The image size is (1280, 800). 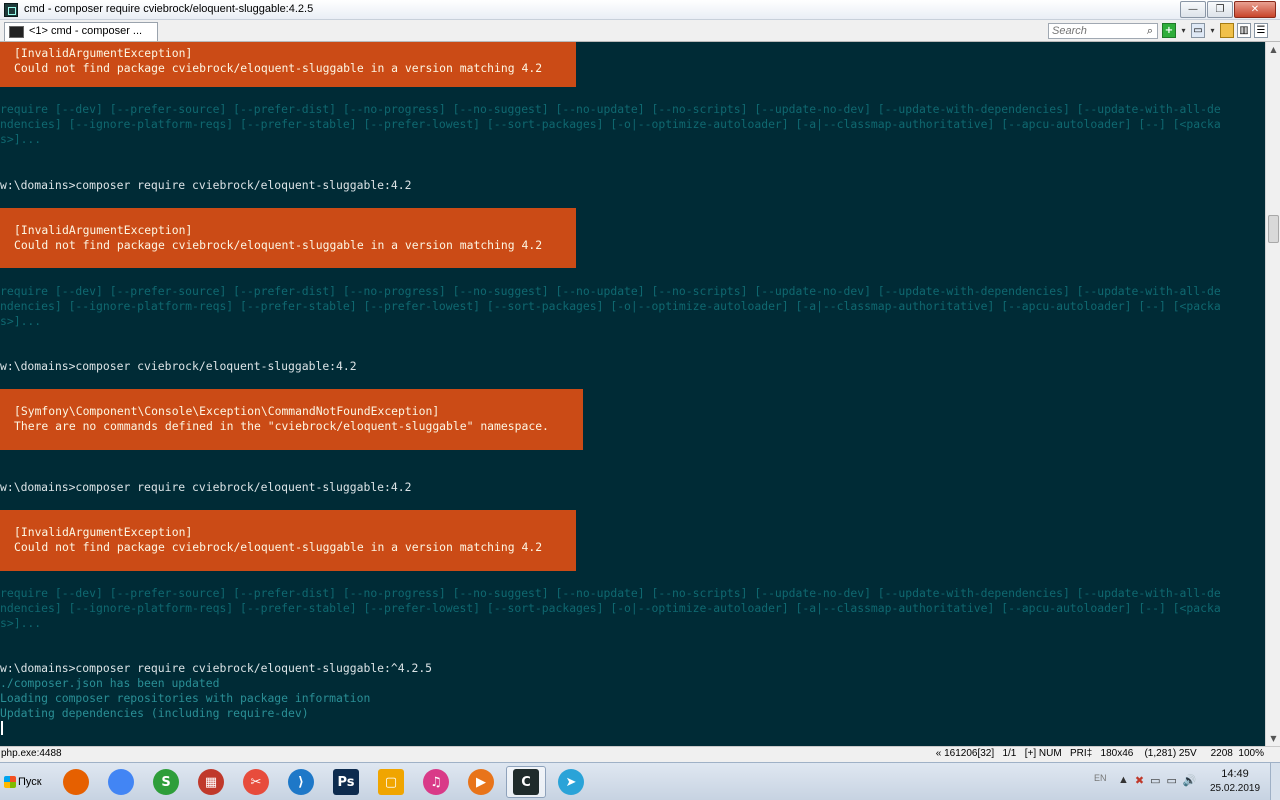 I want to click on scroll-up-icon: ▲, so click(x=1273, y=49).